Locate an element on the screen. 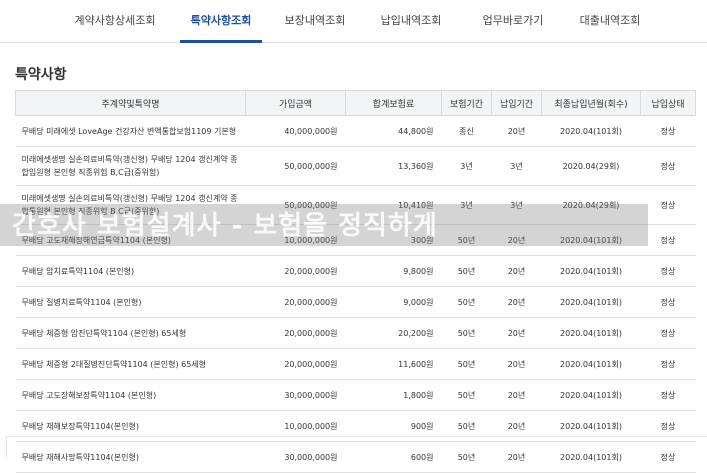 The height and width of the screenshot is (473, 707). cell-payment-period: 3년 is located at coordinates (516, 166).